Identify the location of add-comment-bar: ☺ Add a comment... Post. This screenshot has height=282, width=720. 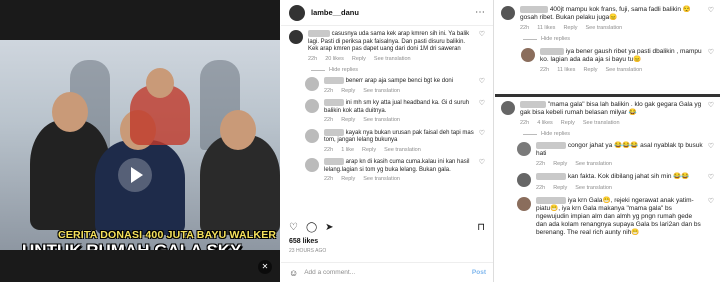
(387, 272).